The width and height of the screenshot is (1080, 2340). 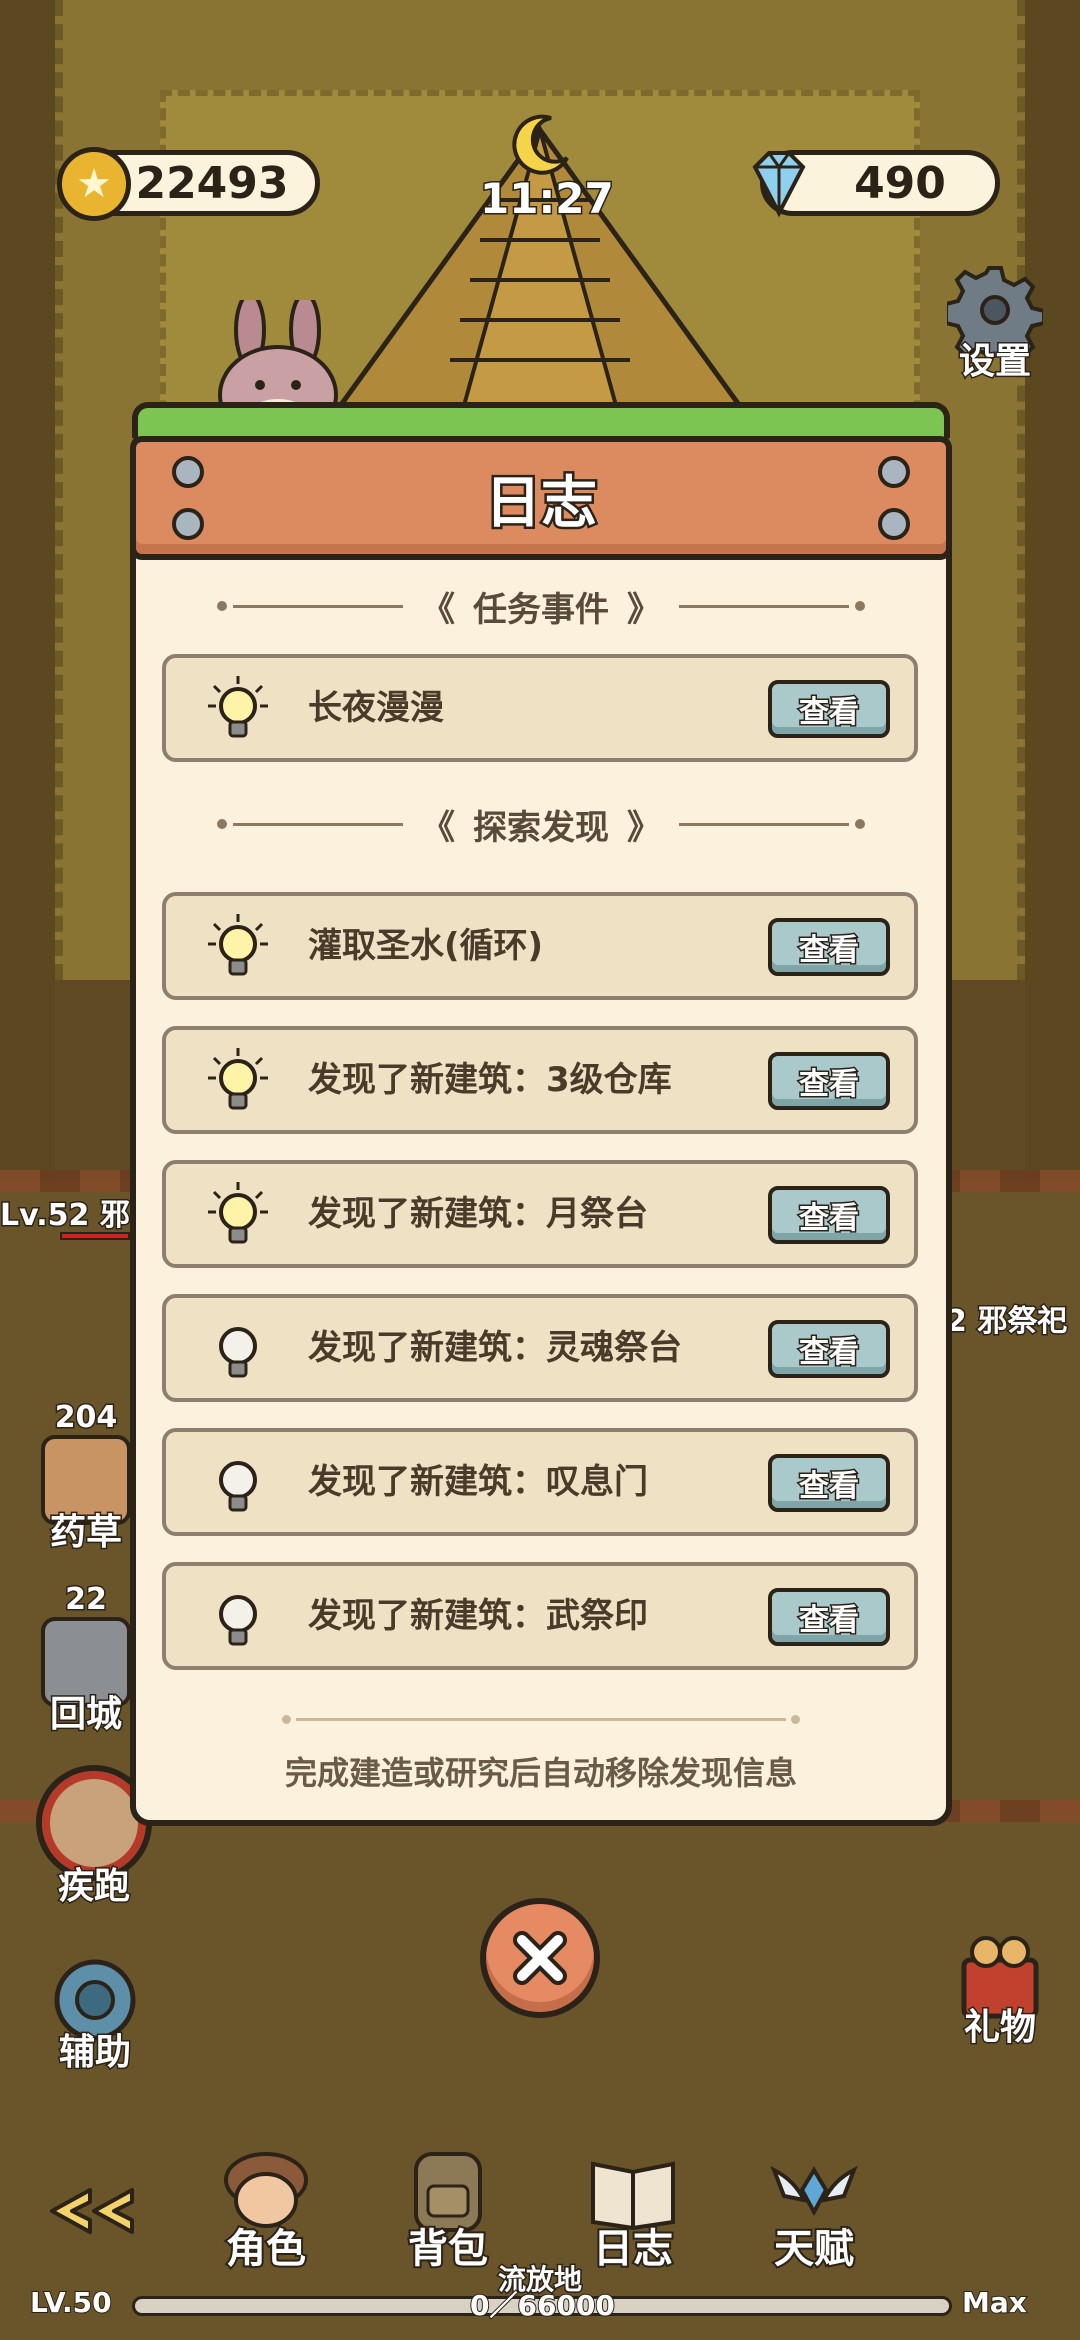 What do you see at coordinates (86, 1477) in the screenshot?
I see `herb-item-button: 204 药草` at bounding box center [86, 1477].